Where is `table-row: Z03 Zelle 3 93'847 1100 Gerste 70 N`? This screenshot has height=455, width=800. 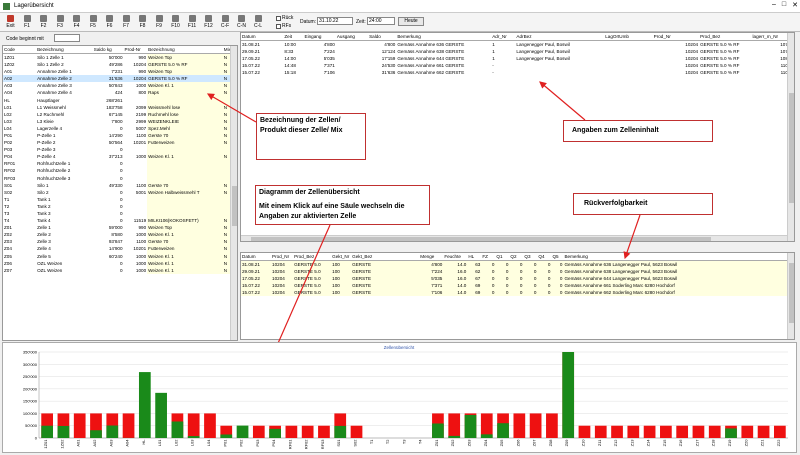 table-row: Z03 Zelle 3 93'847 1100 Gerste 70 N is located at coordinates (120, 242).